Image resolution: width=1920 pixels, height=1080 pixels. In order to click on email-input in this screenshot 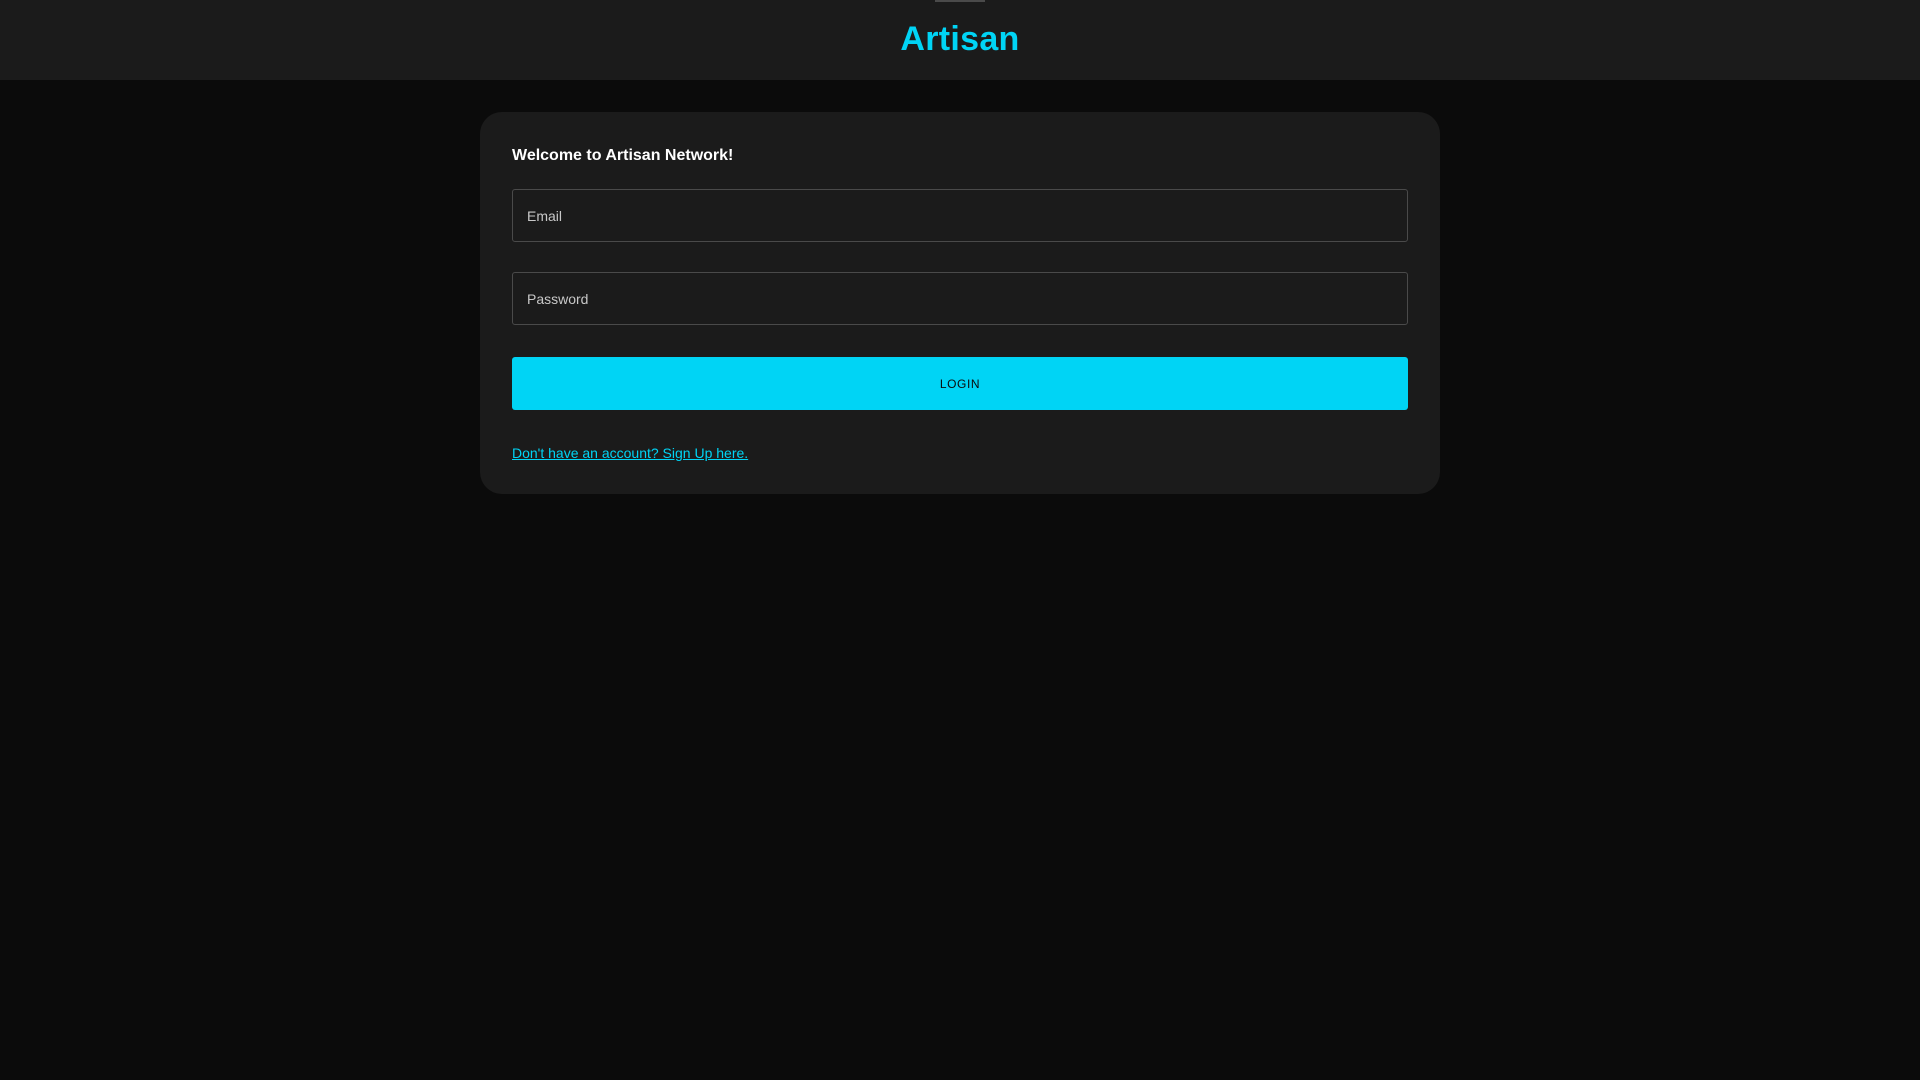, I will do `click(960, 215)`.